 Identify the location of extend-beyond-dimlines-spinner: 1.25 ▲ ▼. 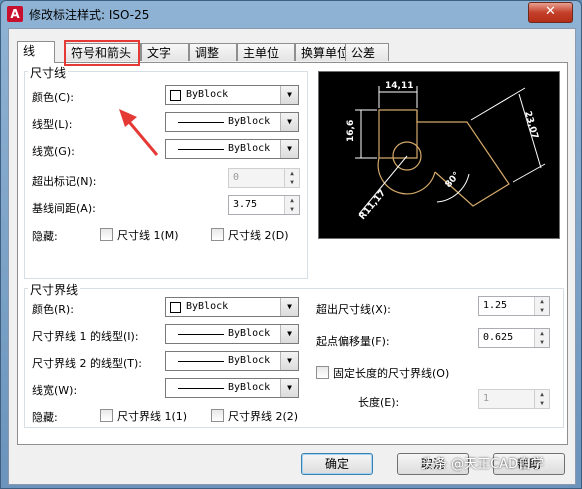
(514, 306).